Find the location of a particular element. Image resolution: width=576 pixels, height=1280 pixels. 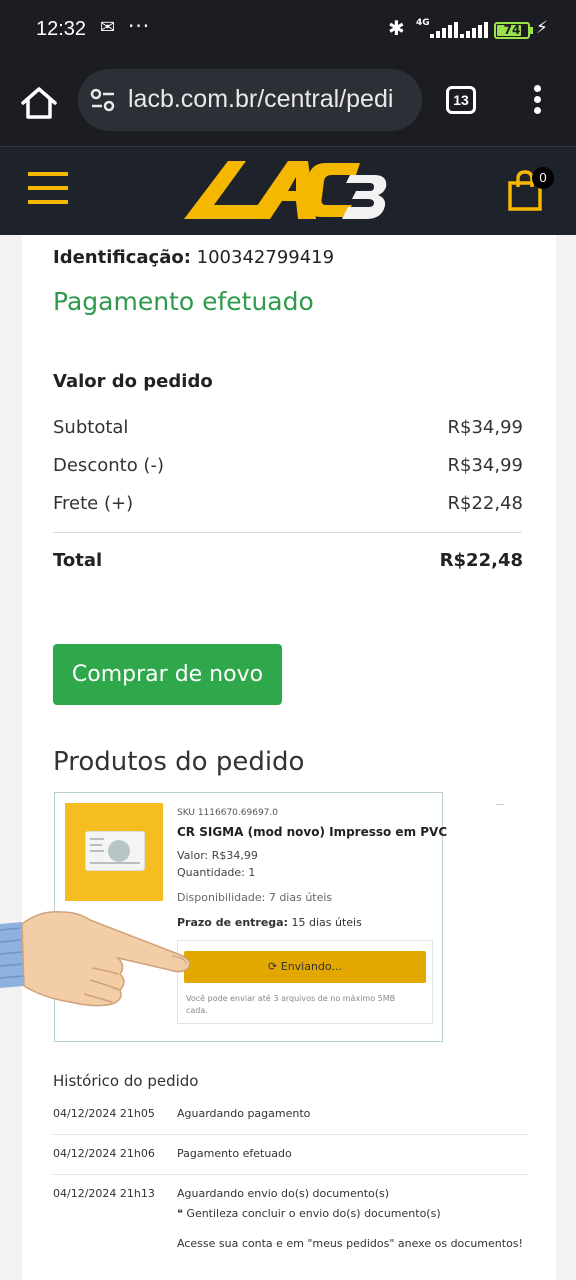

pointing-hand-icon is located at coordinates (95, 959).